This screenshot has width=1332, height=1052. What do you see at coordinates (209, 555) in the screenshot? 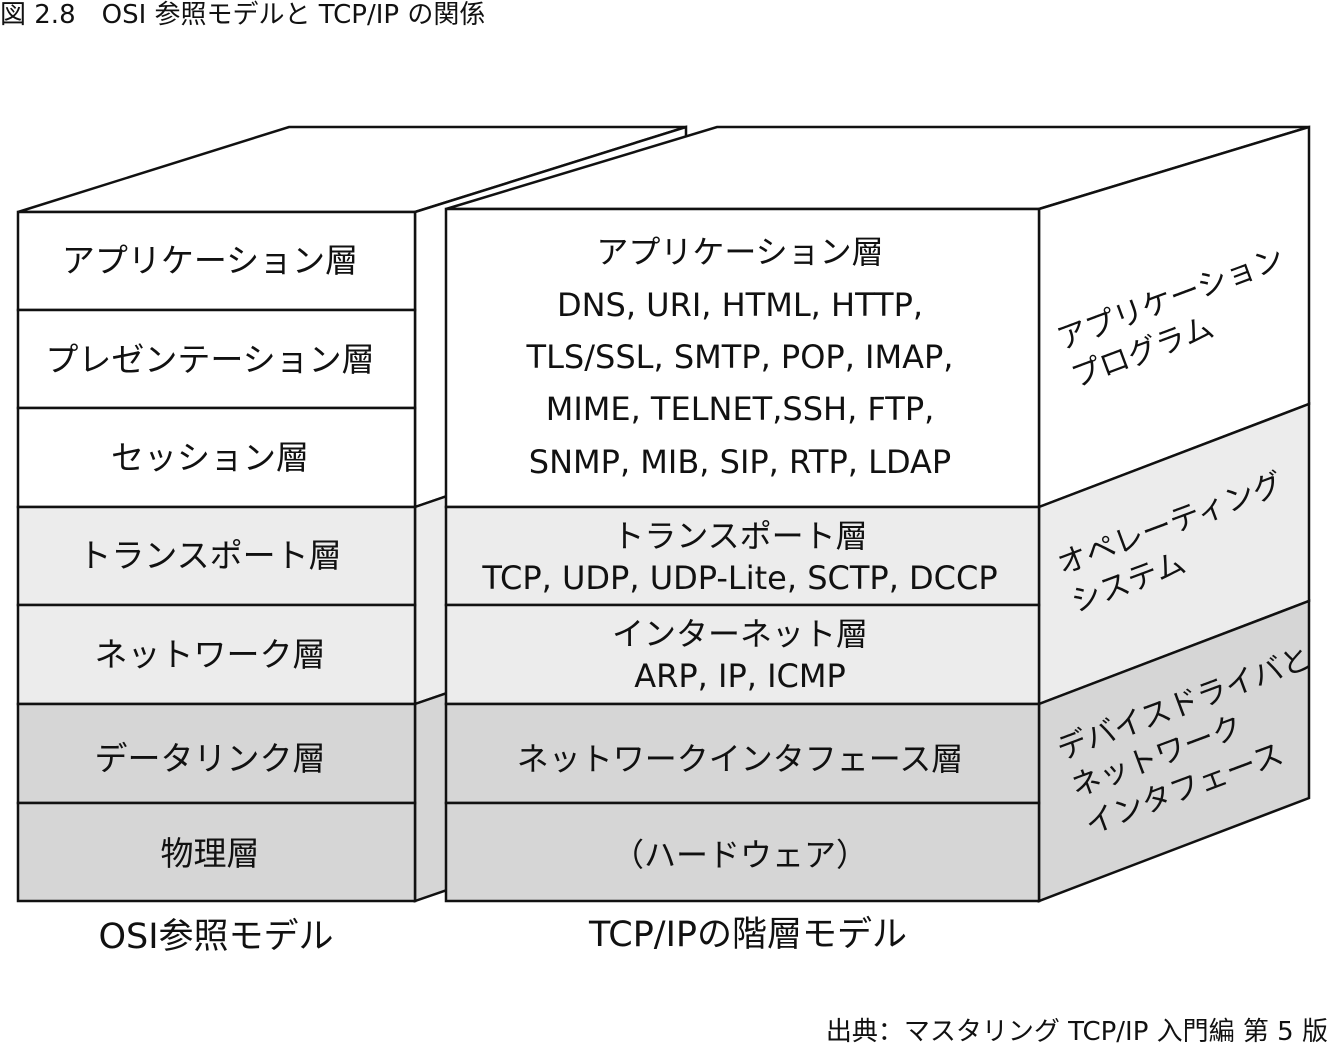
I see `osi-layer-label: トランスポート層` at bounding box center [209, 555].